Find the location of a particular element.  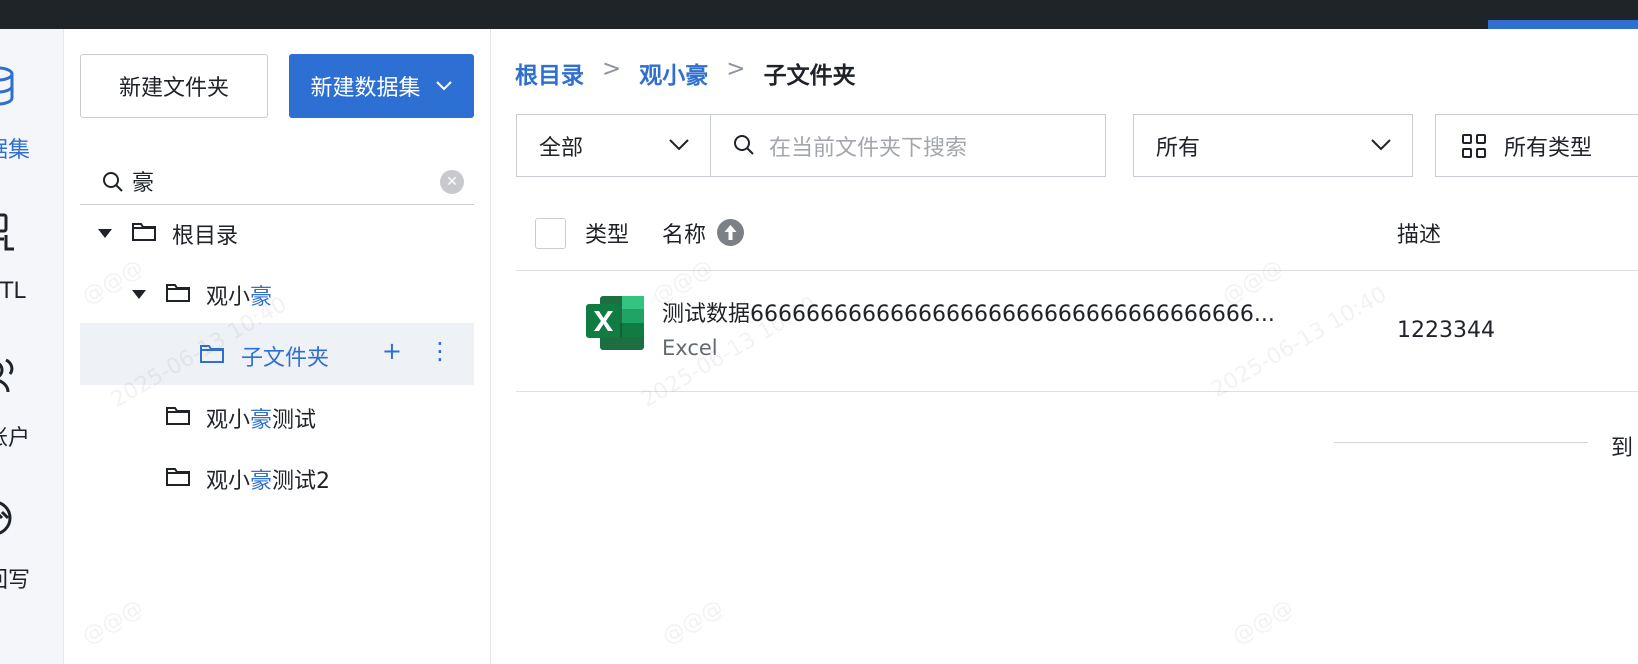

tree-item-subfolder: 子文件夹 + ⋮ is located at coordinates (277, 354).